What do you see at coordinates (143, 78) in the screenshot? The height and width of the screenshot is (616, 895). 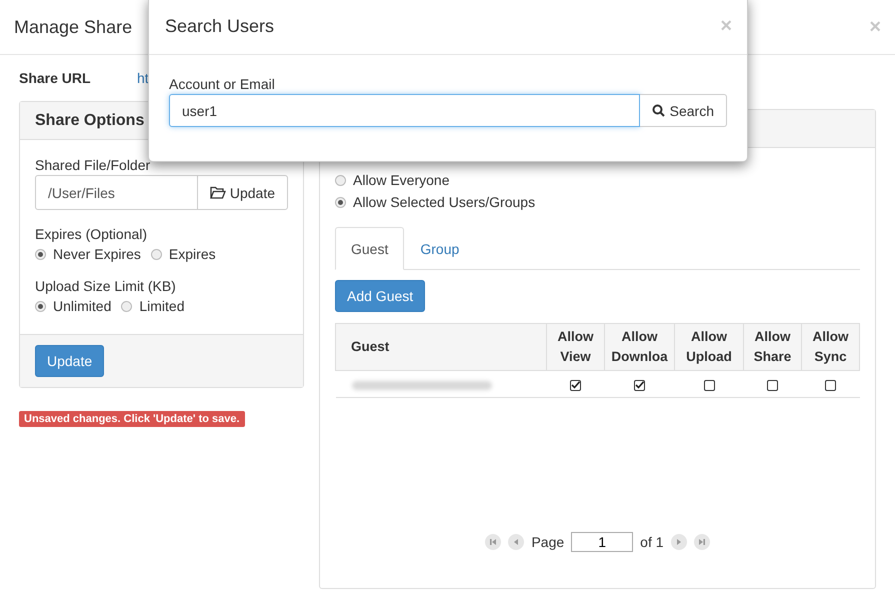 I see `share-url-link: ht` at bounding box center [143, 78].